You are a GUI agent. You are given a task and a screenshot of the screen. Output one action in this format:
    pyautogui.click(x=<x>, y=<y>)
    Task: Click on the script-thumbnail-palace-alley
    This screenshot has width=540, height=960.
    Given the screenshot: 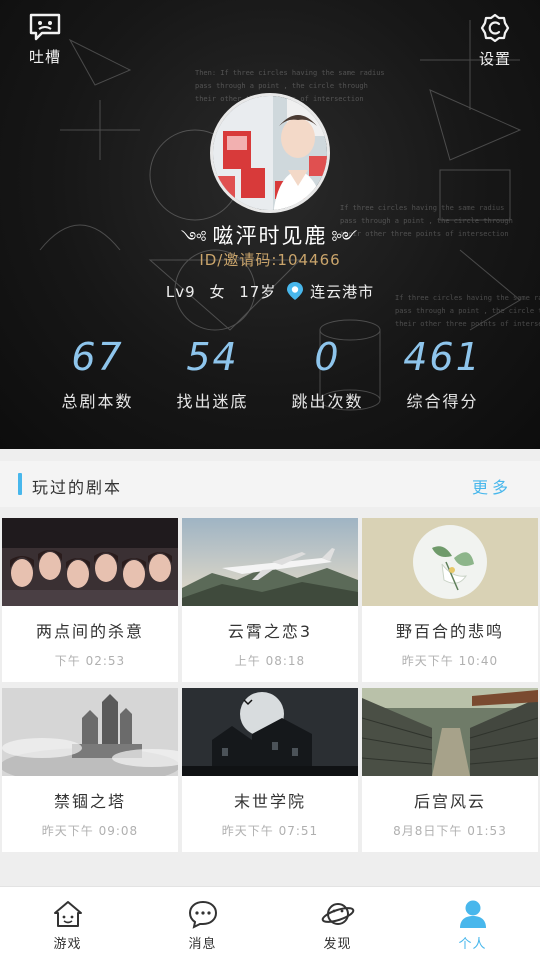 What is the action you would take?
    pyautogui.click(x=450, y=732)
    